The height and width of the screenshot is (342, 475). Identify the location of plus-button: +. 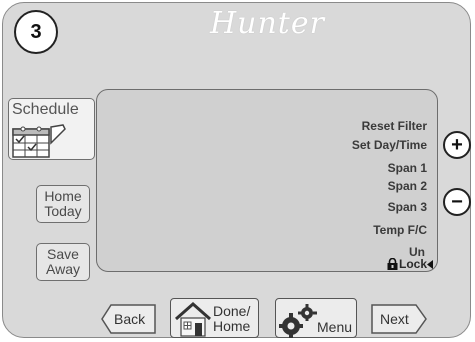
(457, 145).